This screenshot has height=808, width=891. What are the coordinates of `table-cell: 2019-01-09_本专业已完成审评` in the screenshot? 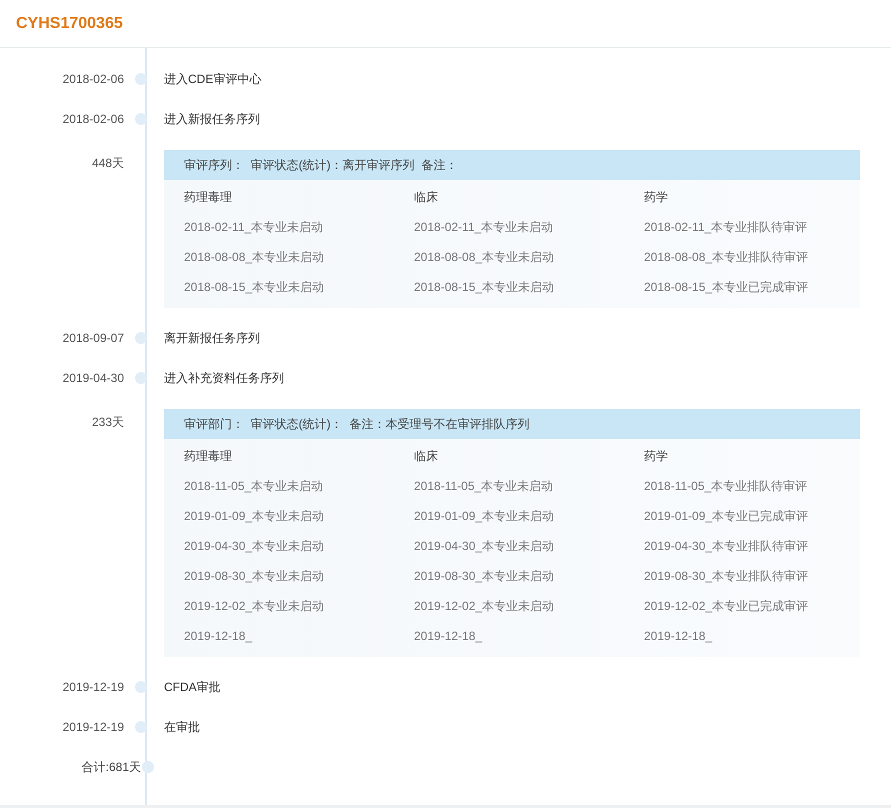 It's located at (726, 516).